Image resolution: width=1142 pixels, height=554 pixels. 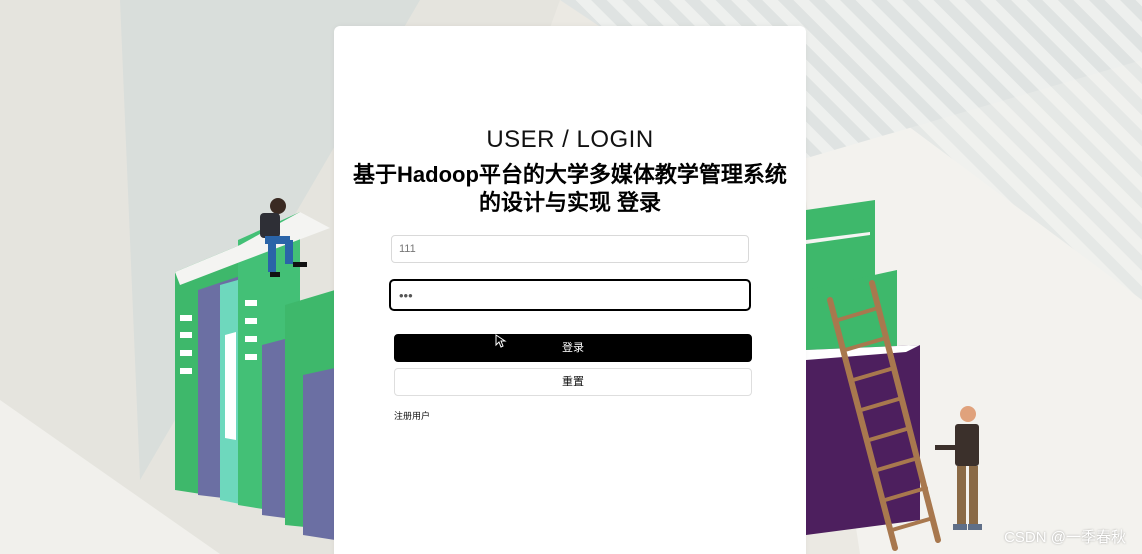 I want to click on username-input, so click(x=570, y=249).